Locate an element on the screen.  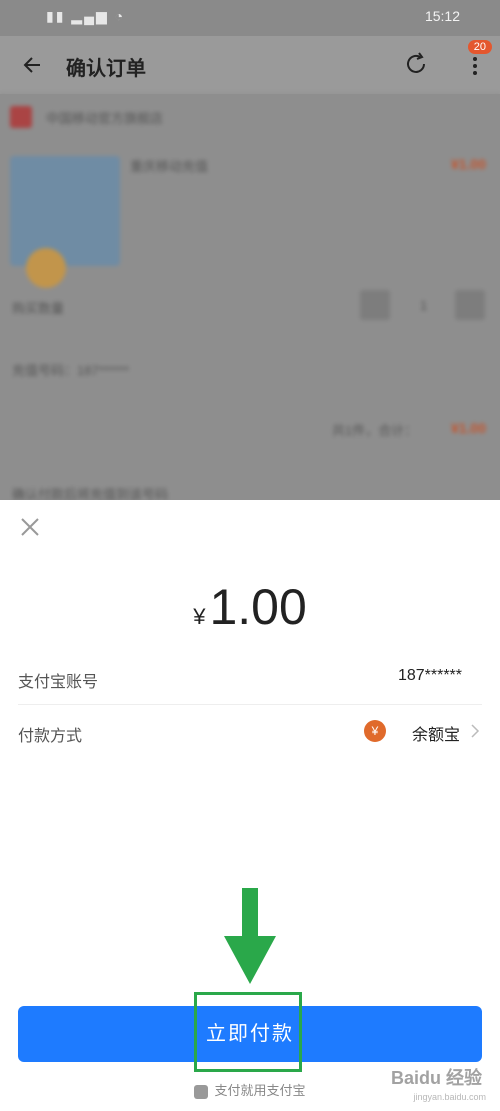
alipay-logo-icon is located at coordinates (201, 1091).